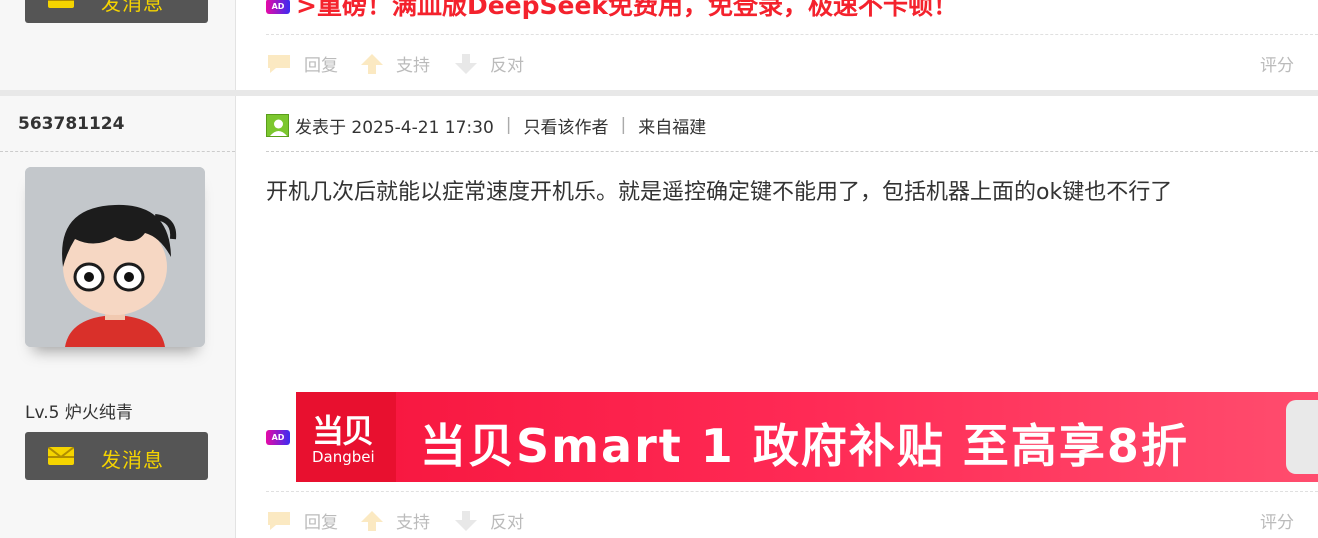  I want to click on username: 563781124, so click(71, 124).